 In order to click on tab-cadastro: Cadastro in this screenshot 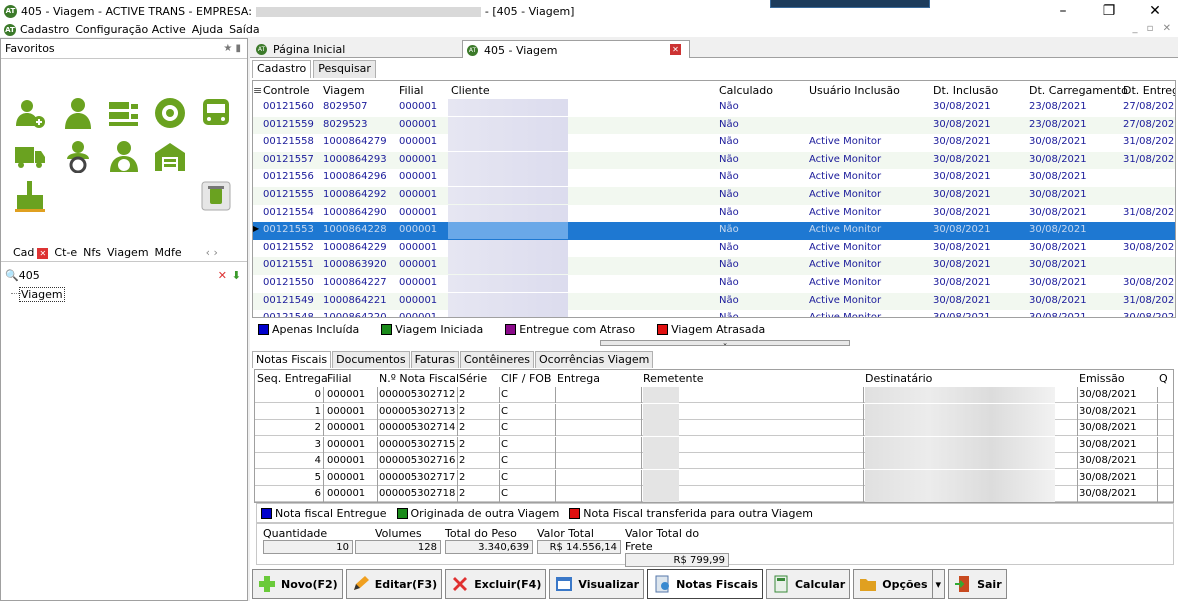, I will do `click(282, 69)`.